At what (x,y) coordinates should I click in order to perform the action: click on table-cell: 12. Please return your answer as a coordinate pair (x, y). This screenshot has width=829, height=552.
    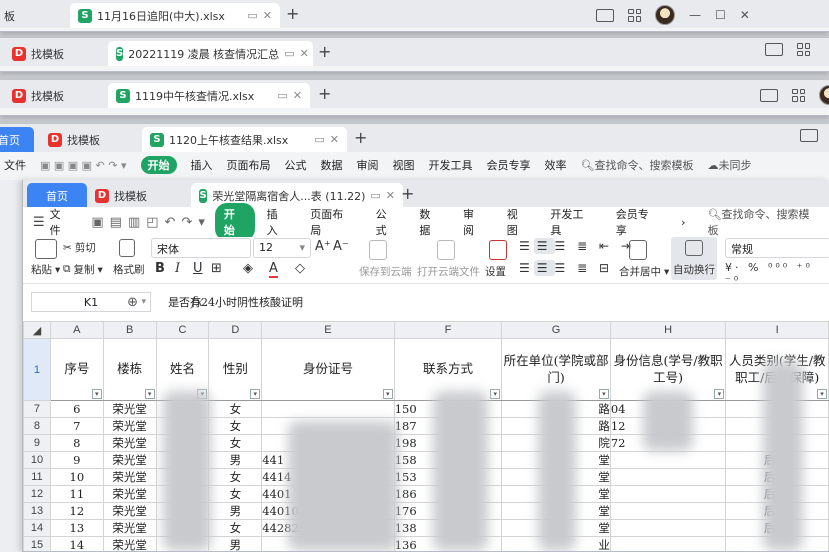
    Looking at the image, I should click on (76, 511).